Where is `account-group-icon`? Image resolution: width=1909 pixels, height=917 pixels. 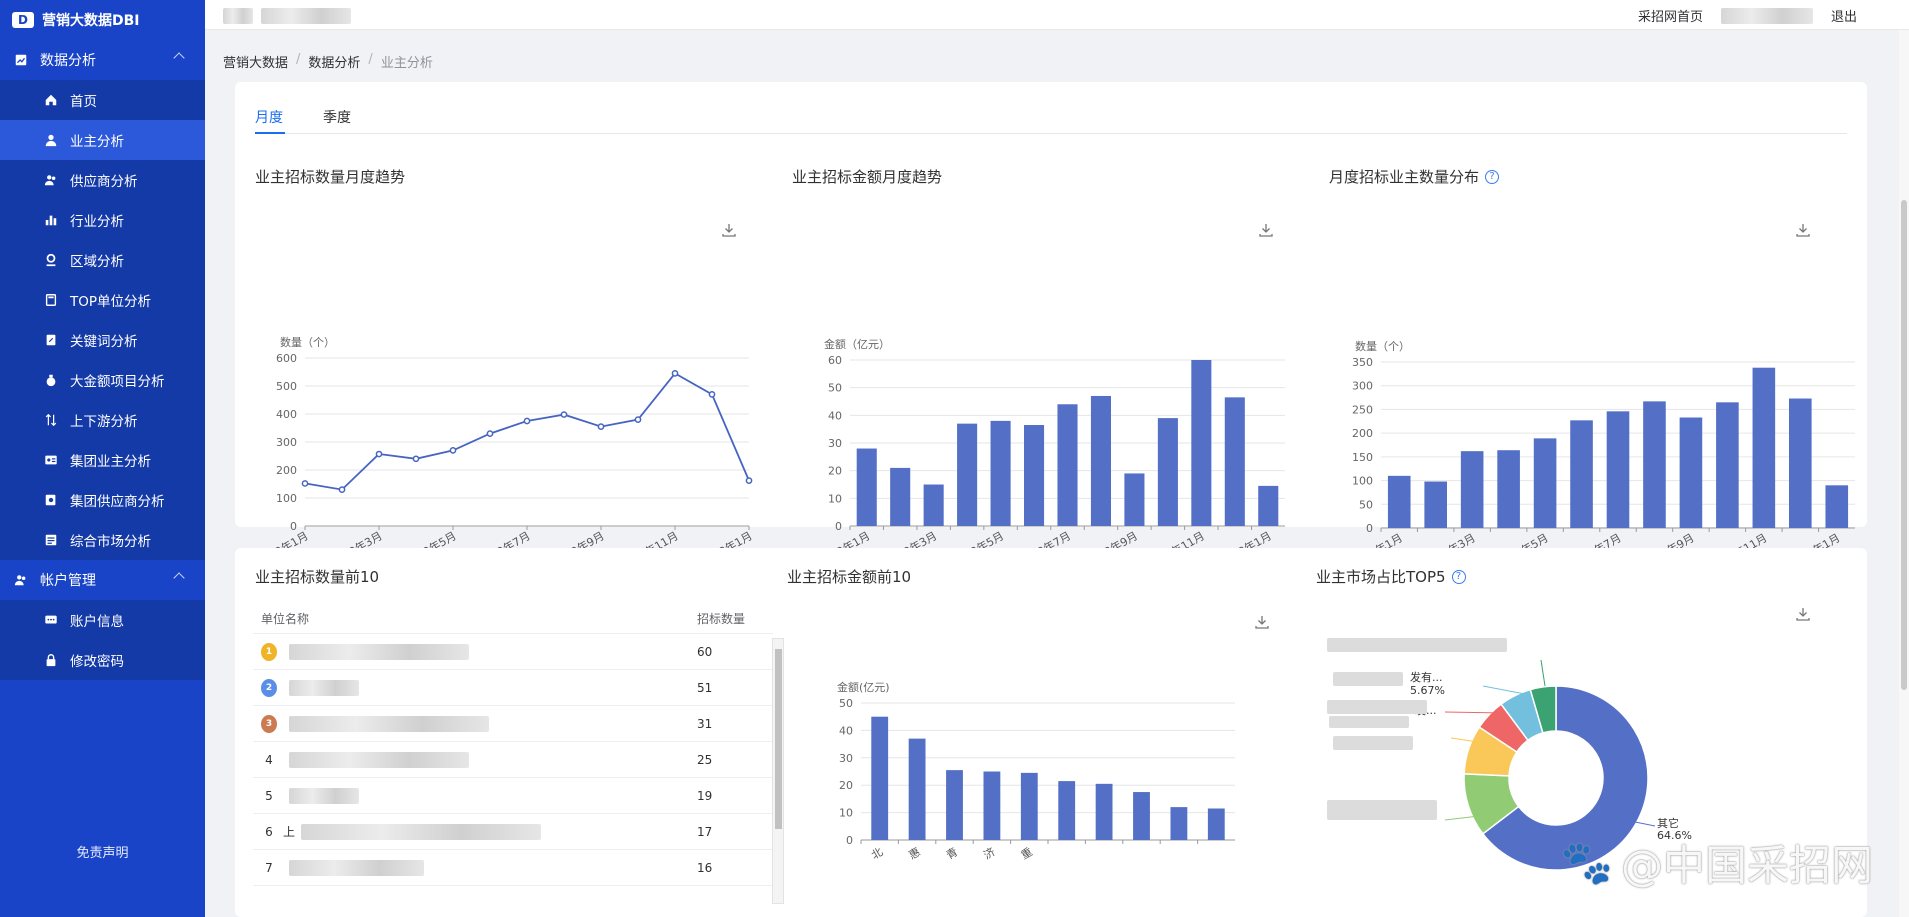
account-group-icon is located at coordinates (21, 580).